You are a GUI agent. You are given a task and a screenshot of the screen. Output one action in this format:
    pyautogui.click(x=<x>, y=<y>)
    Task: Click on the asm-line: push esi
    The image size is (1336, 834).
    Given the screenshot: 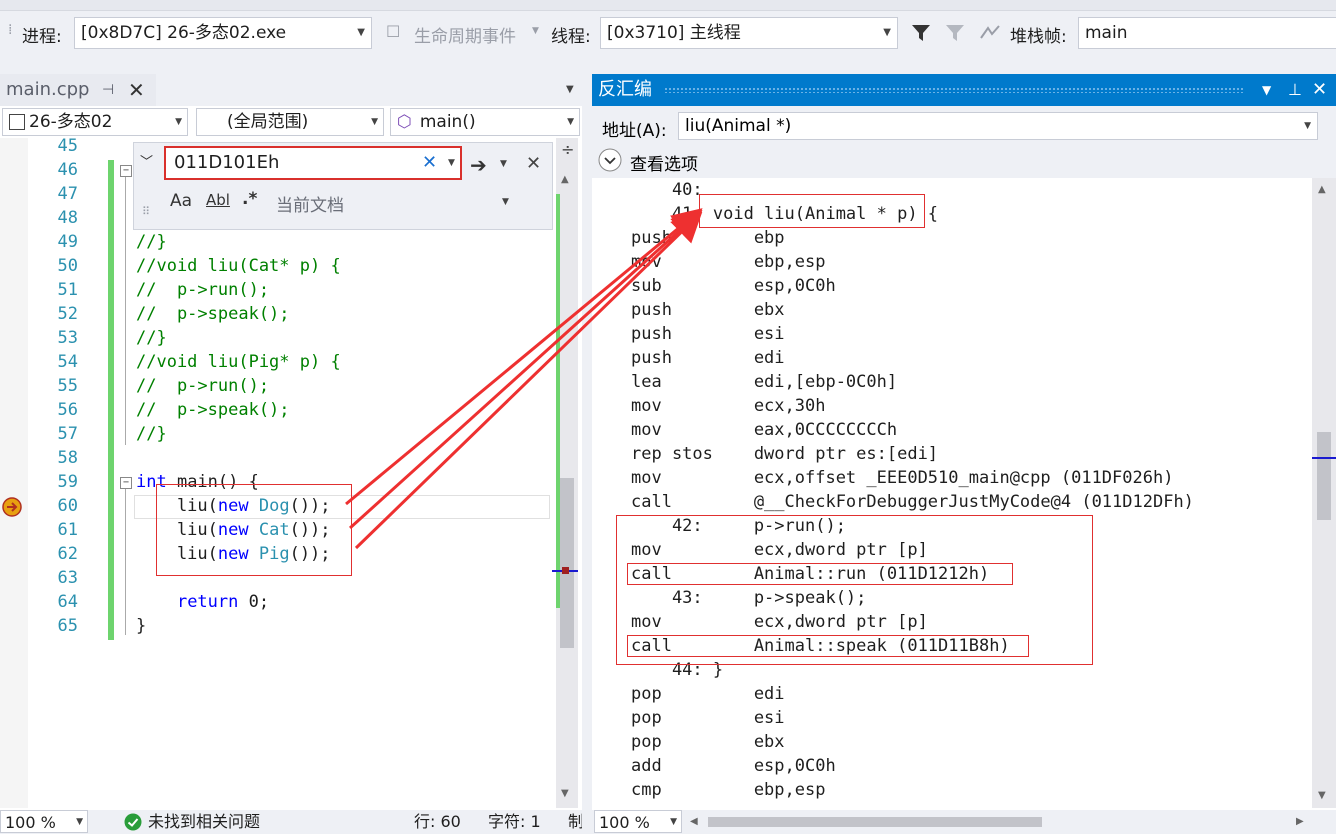 What is the action you would take?
    pyautogui.click(x=708, y=334)
    